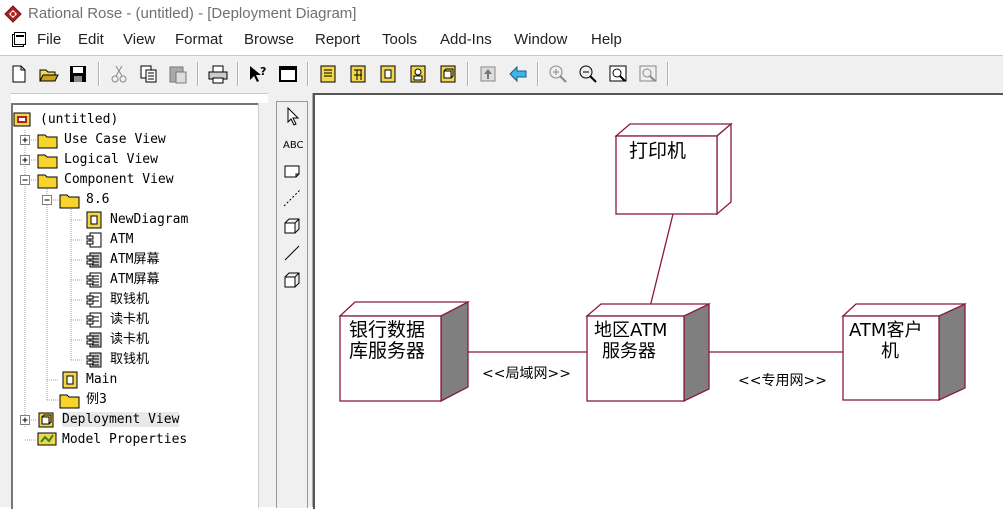 Image resolution: width=1003 pixels, height=509 pixels. What do you see at coordinates (618, 74) in the screenshot?
I see `fit-in-window-icon` at bounding box center [618, 74].